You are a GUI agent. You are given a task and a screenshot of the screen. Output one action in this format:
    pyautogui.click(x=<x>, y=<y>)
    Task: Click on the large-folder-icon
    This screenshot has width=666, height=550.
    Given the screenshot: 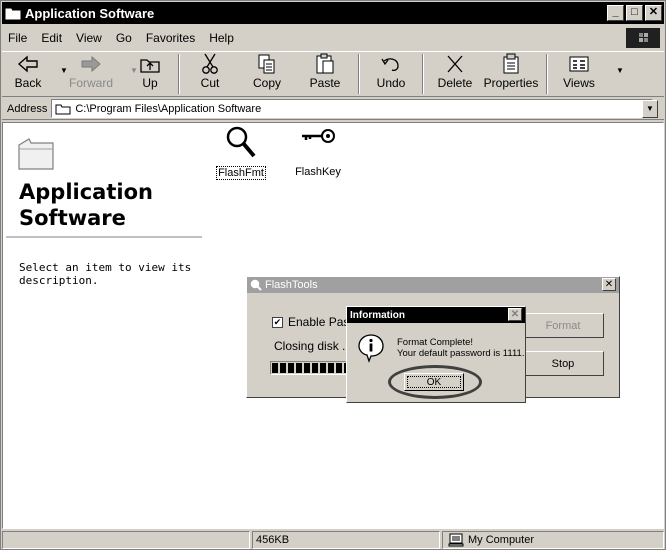 What is the action you would take?
    pyautogui.click(x=36, y=154)
    